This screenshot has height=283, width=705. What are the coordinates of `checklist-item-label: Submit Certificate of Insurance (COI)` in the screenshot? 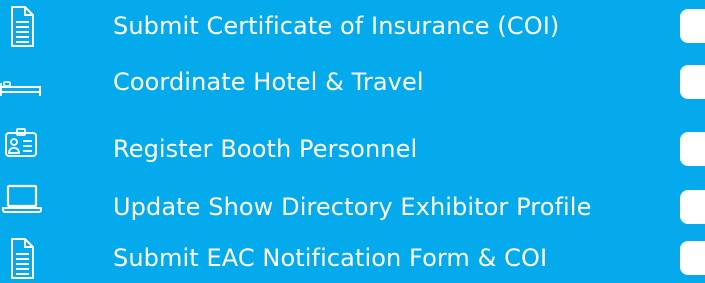 It's located at (336, 26).